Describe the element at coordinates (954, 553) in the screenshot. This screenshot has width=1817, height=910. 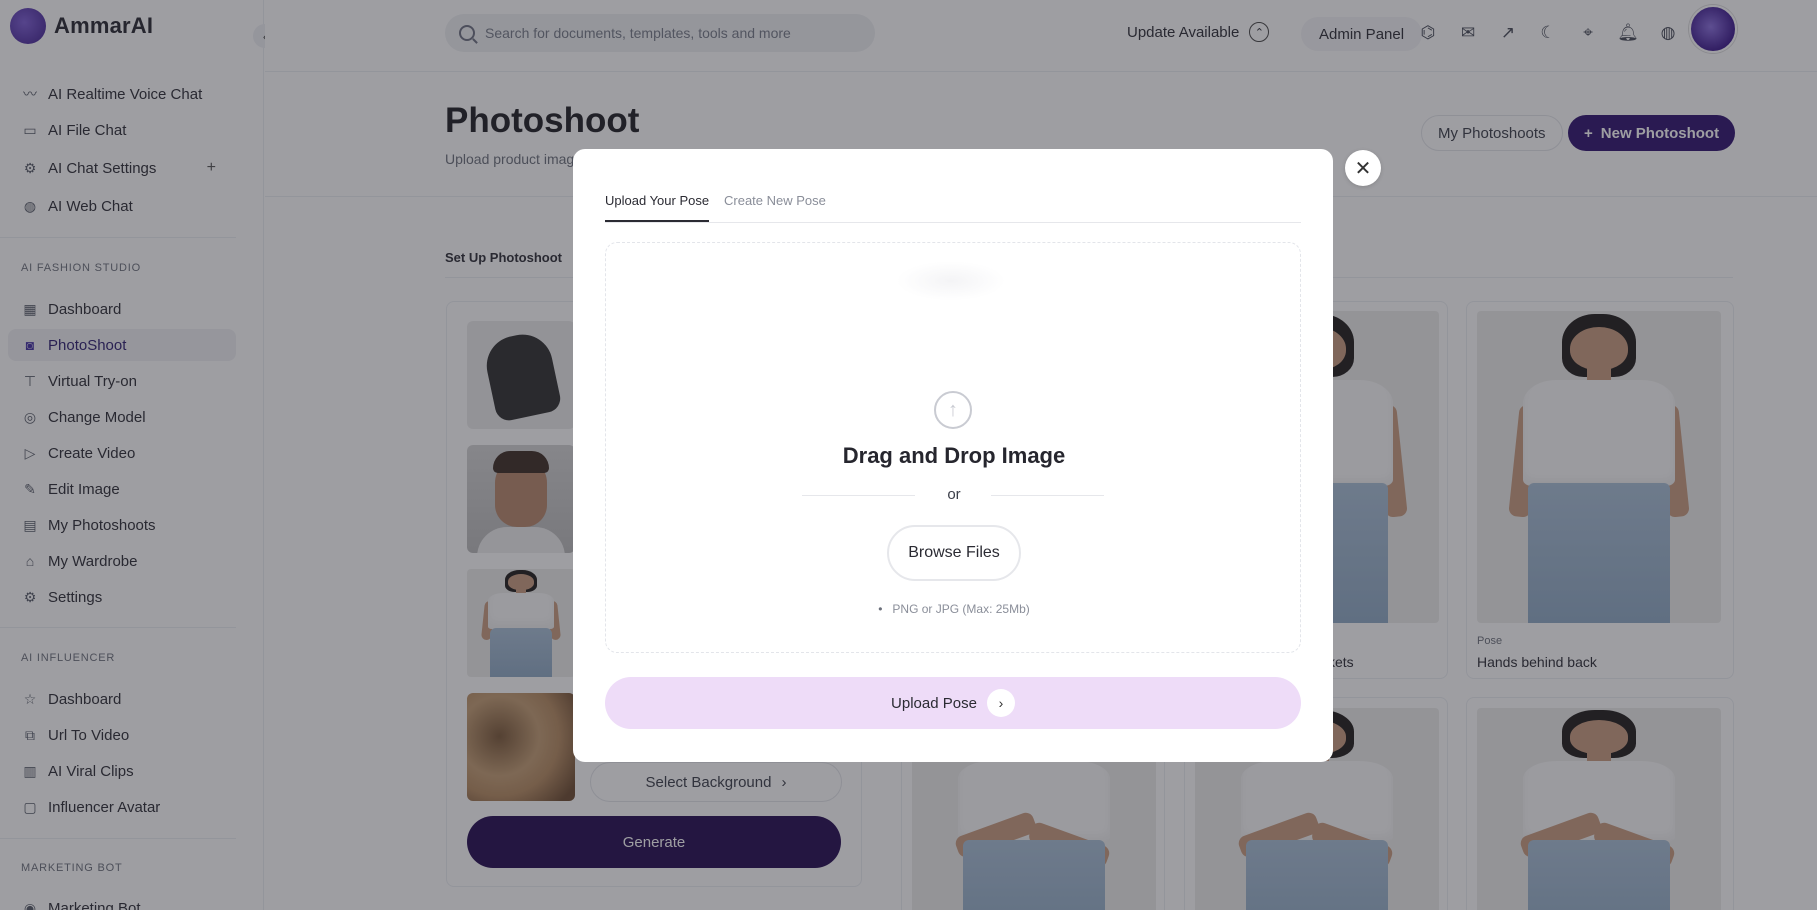
I see `browse-files-button: Browse Files` at that location.